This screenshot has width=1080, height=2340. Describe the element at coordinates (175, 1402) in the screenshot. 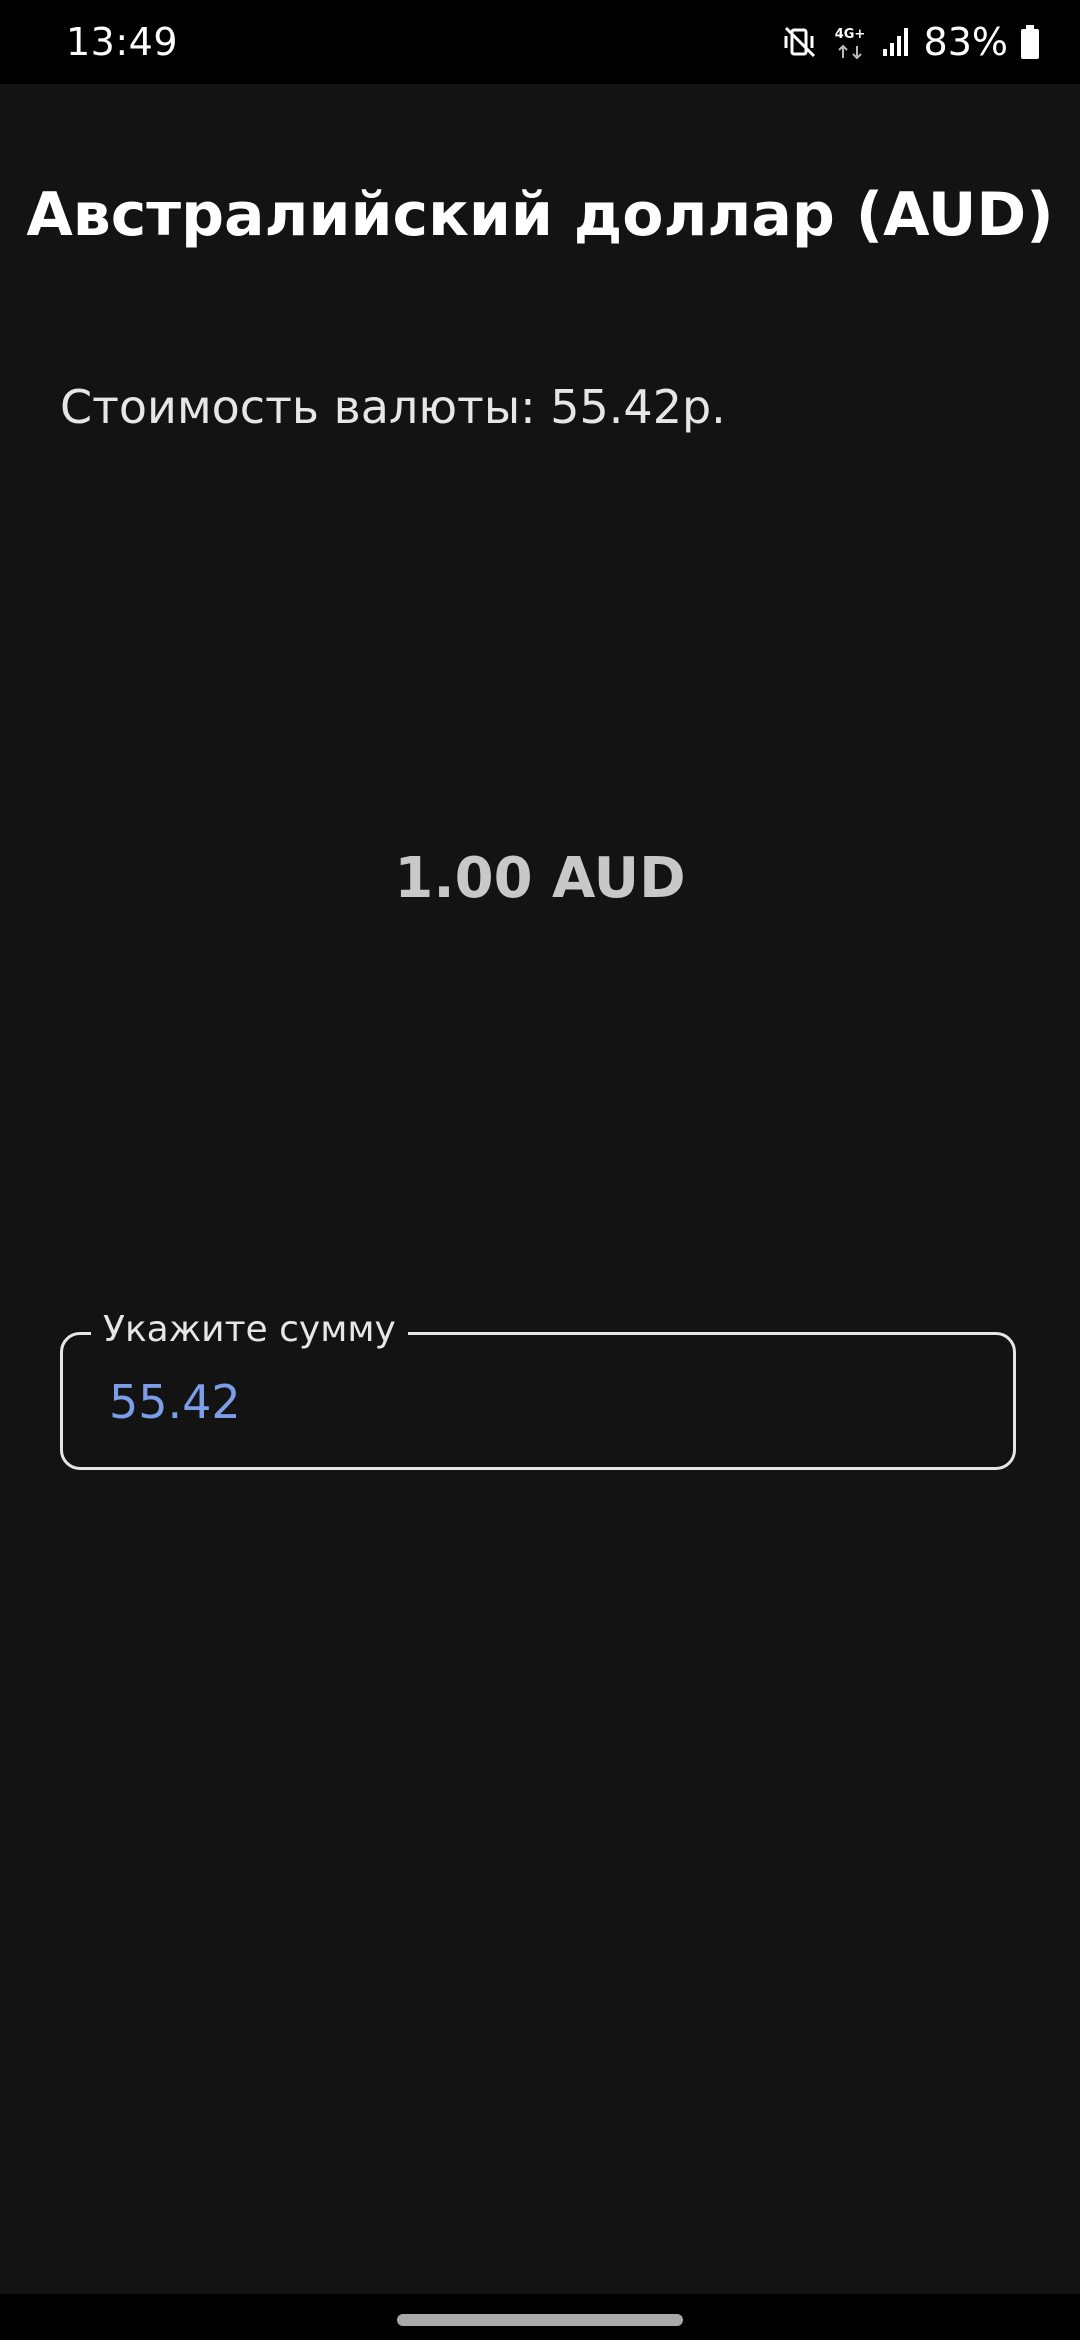

I see `amount-input-value: 55.42` at that location.